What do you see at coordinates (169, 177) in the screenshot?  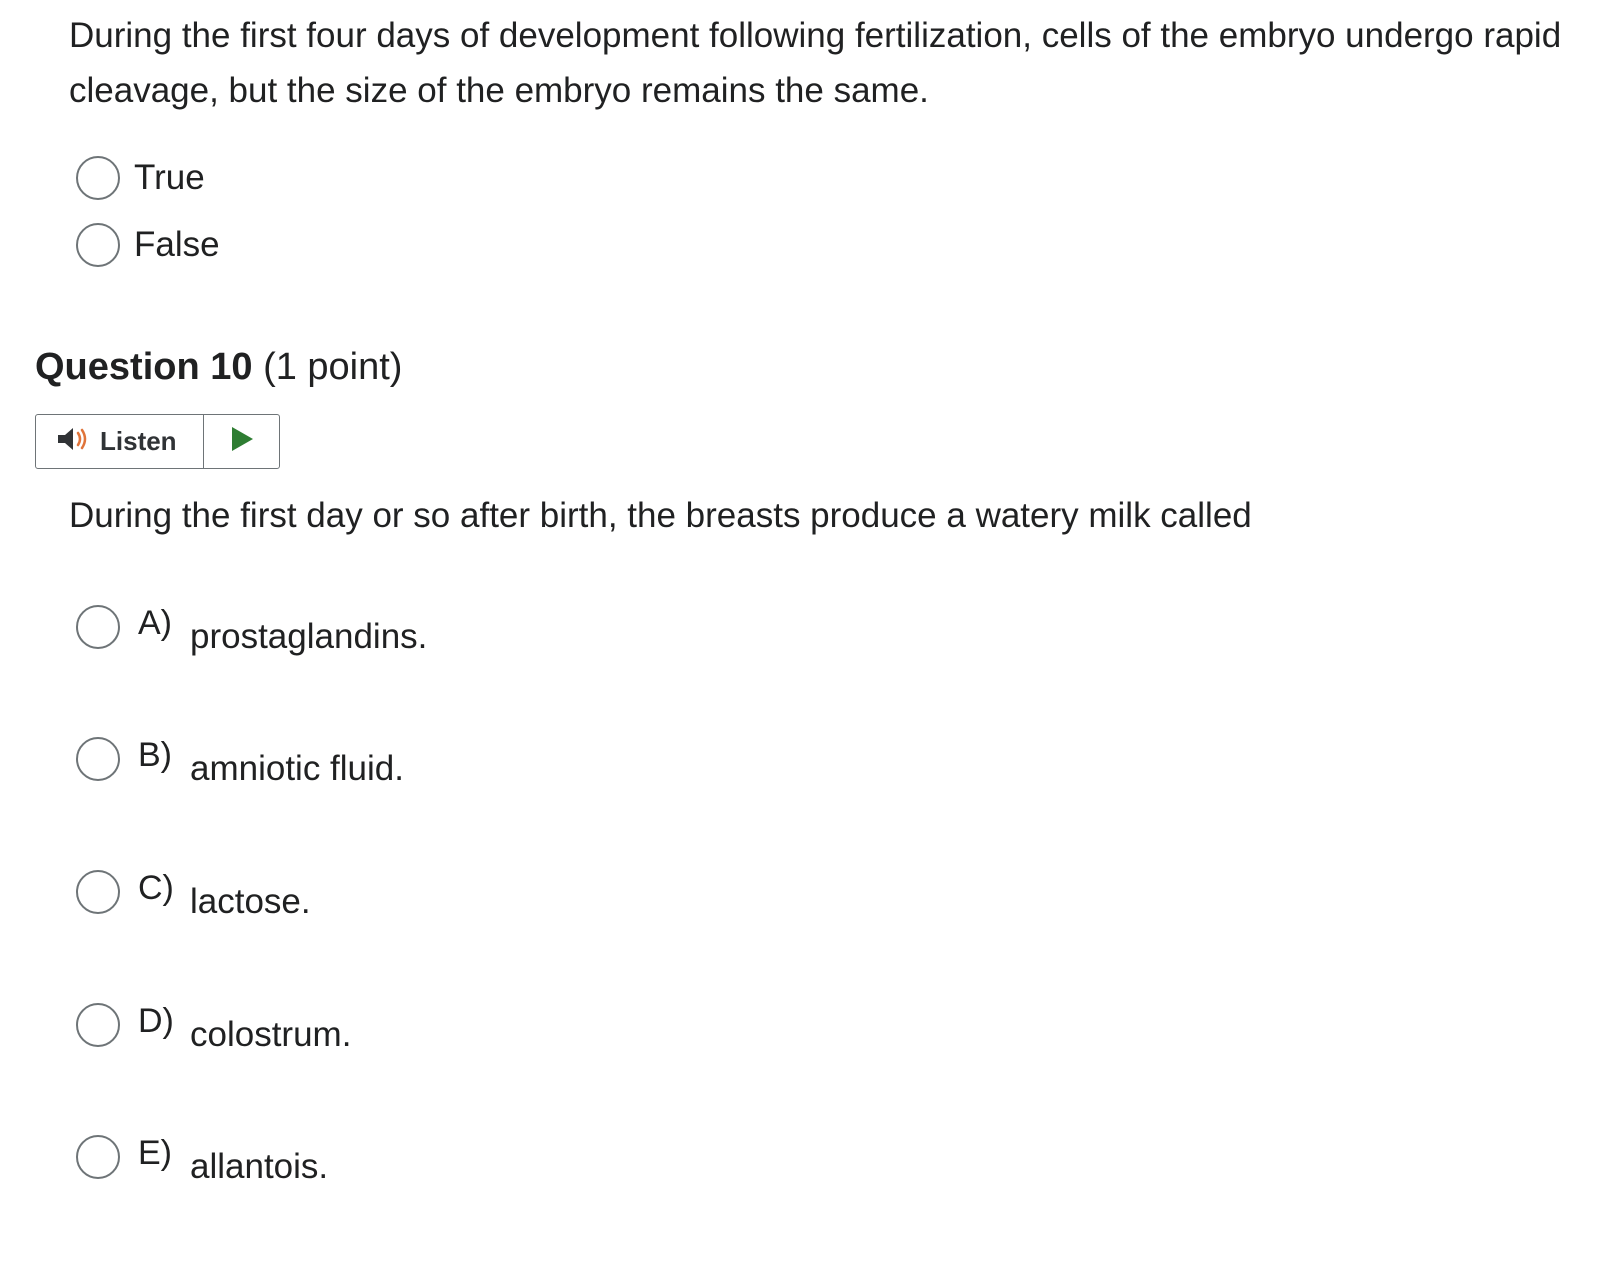 I see `option-label: True` at bounding box center [169, 177].